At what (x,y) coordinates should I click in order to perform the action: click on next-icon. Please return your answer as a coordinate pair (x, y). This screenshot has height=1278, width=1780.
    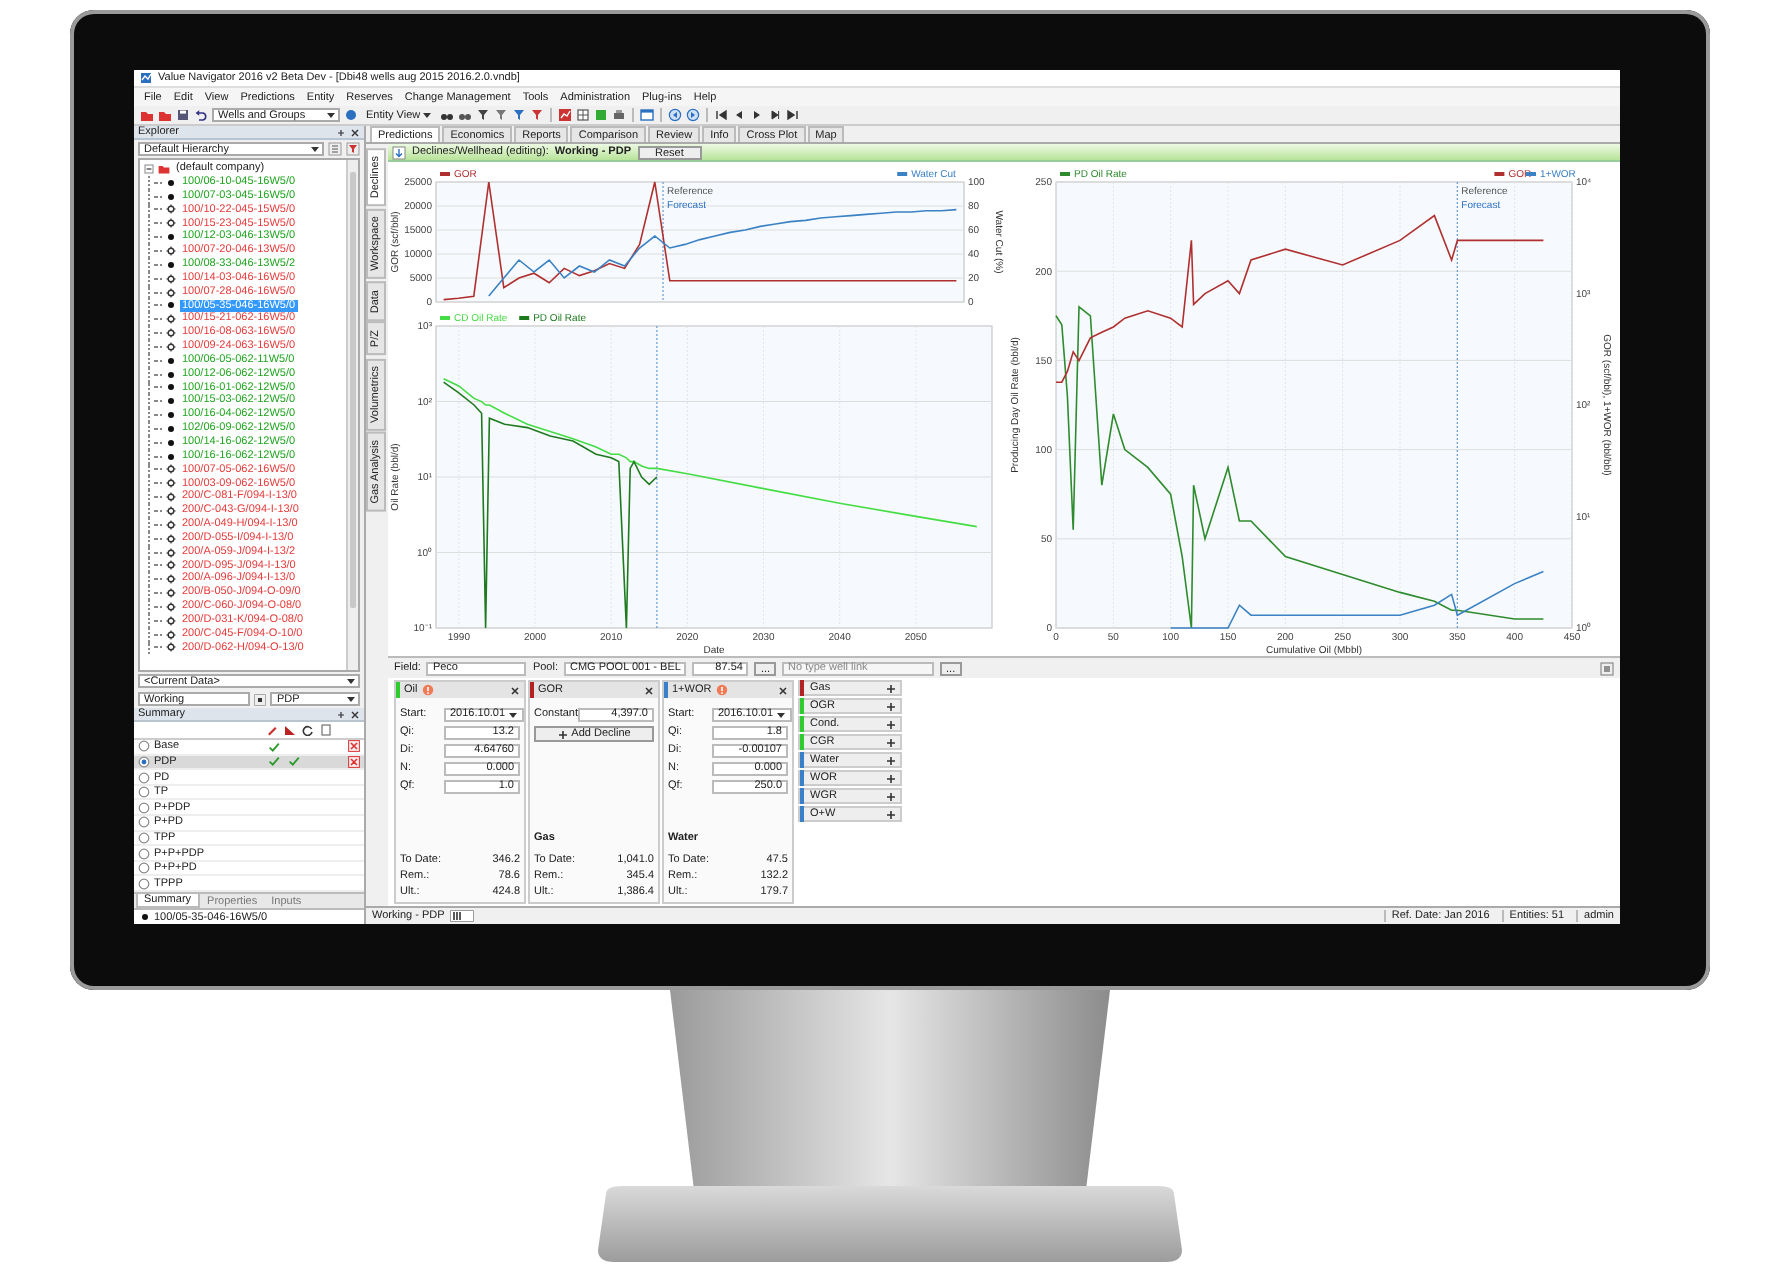
    Looking at the image, I should click on (775, 115).